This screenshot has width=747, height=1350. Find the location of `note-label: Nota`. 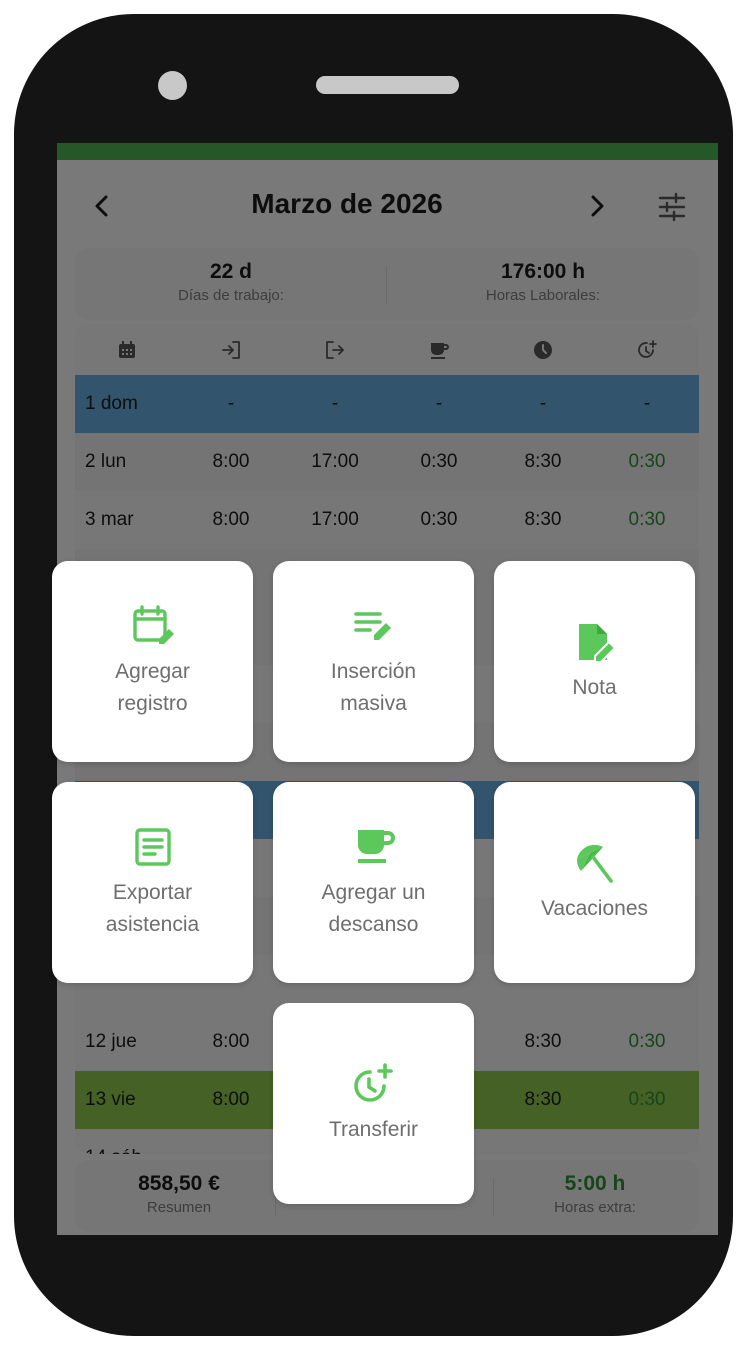

note-label: Nota is located at coordinates (594, 687).